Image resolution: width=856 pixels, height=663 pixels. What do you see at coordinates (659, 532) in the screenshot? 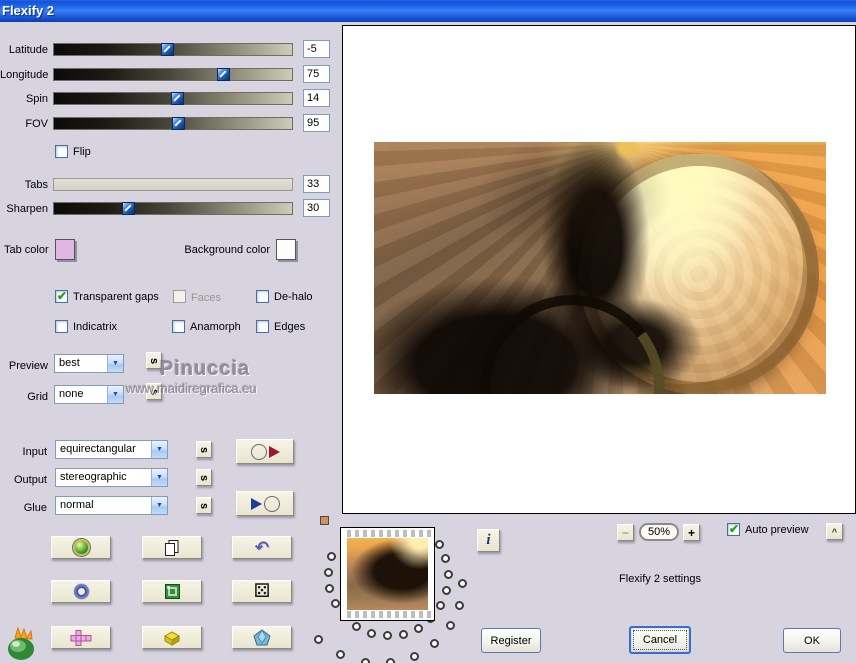
I see `zoom-level: 50%` at bounding box center [659, 532].